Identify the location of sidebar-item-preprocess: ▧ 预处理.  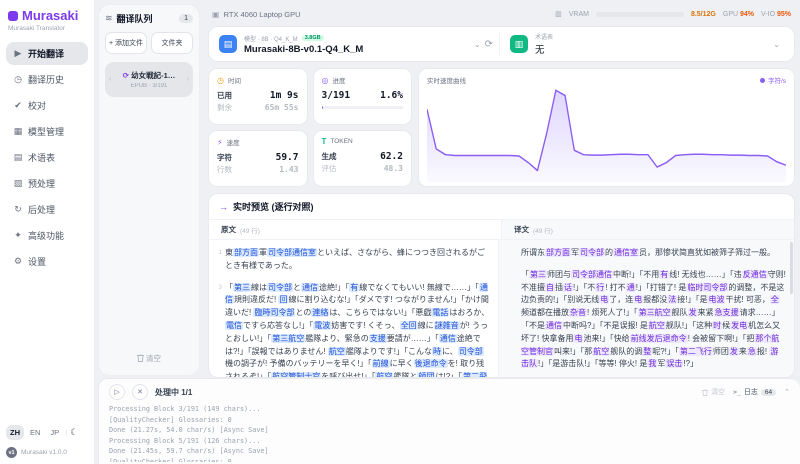
(47, 183).